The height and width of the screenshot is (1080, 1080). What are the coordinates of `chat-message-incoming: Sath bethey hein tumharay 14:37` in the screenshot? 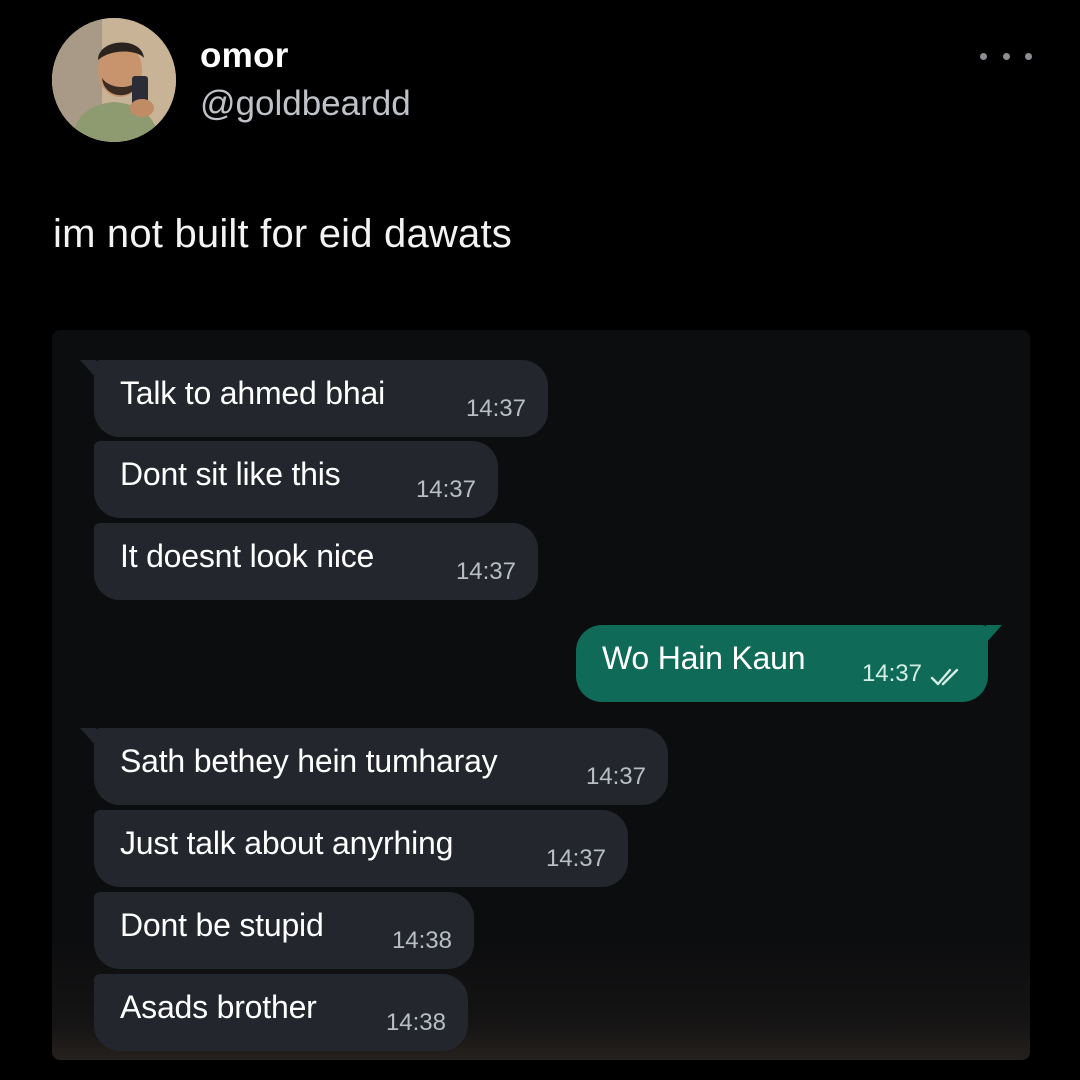 It's located at (374, 766).